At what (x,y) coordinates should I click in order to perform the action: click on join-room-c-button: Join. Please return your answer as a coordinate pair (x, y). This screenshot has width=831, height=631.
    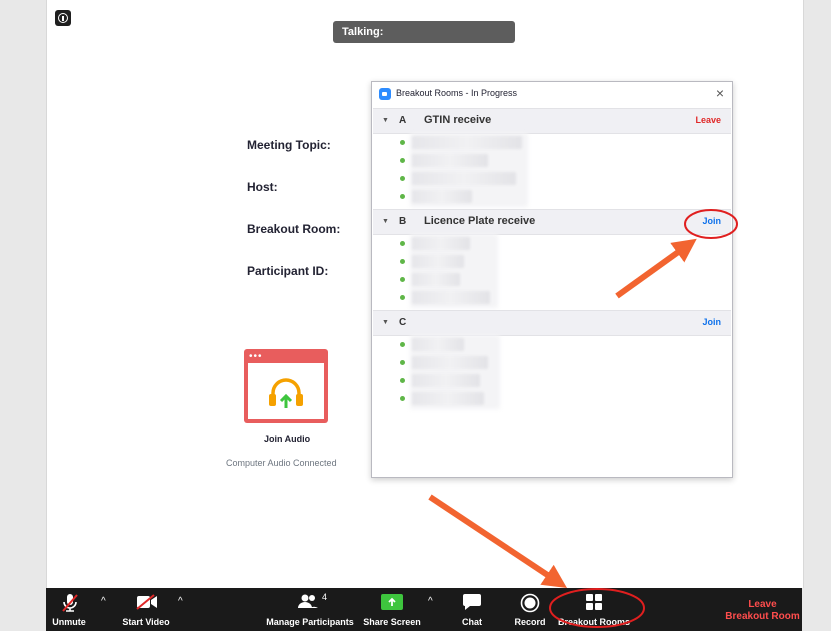
    Looking at the image, I should click on (711, 322).